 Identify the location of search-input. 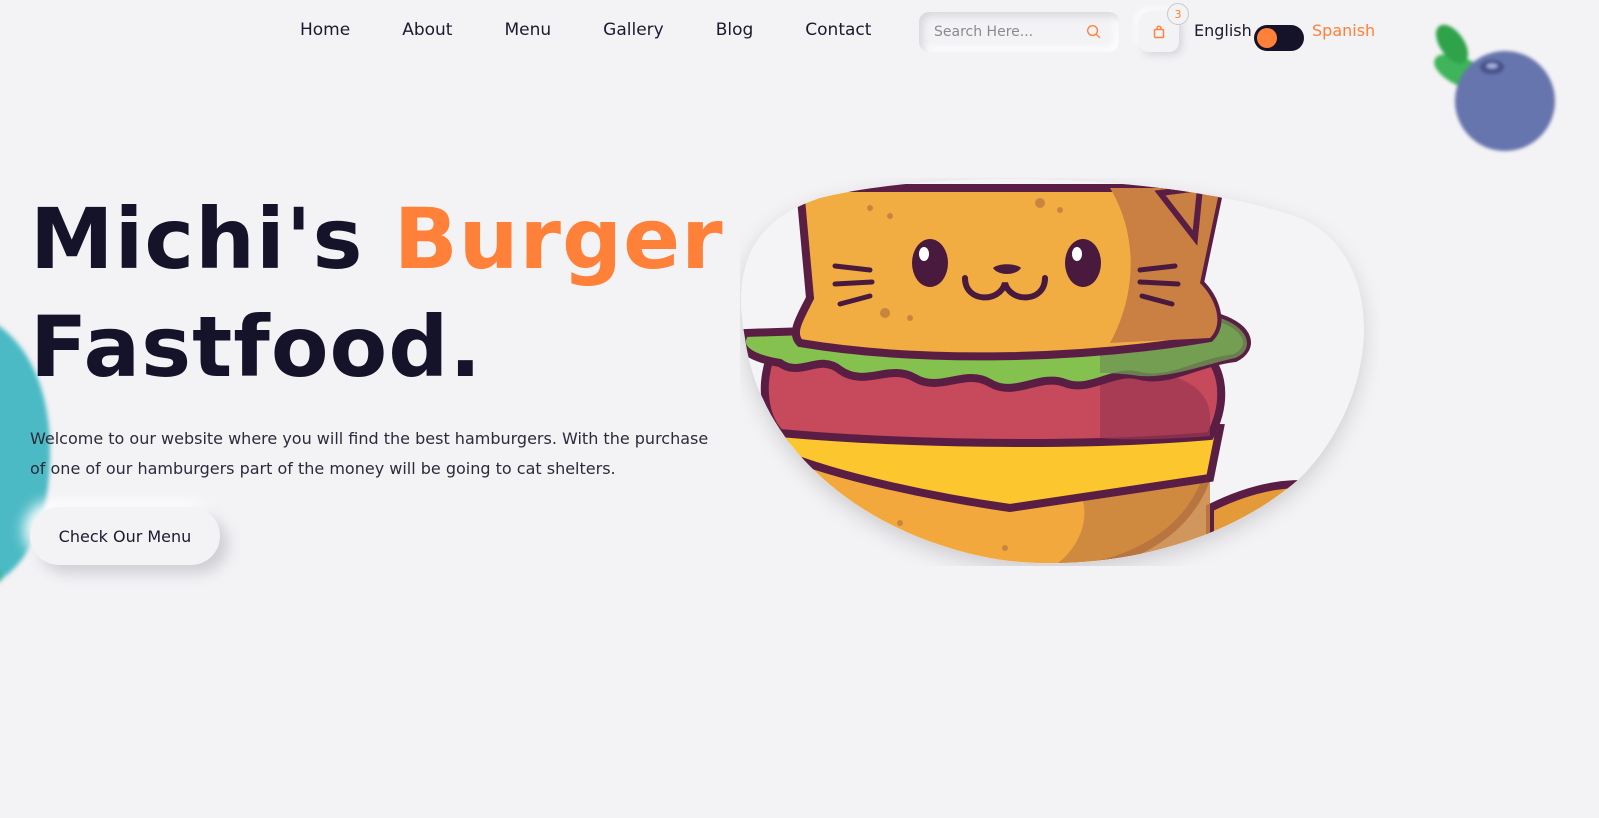
(994, 32).